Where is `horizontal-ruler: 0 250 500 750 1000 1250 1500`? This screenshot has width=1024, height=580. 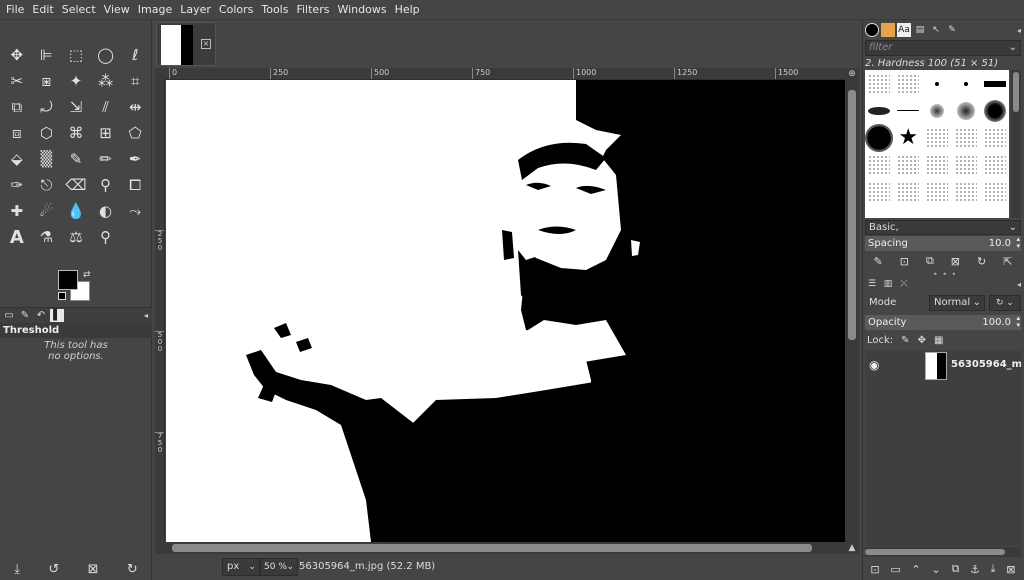
horizontal-ruler: 0 250 500 750 1000 1250 1500 is located at coordinates (505, 74).